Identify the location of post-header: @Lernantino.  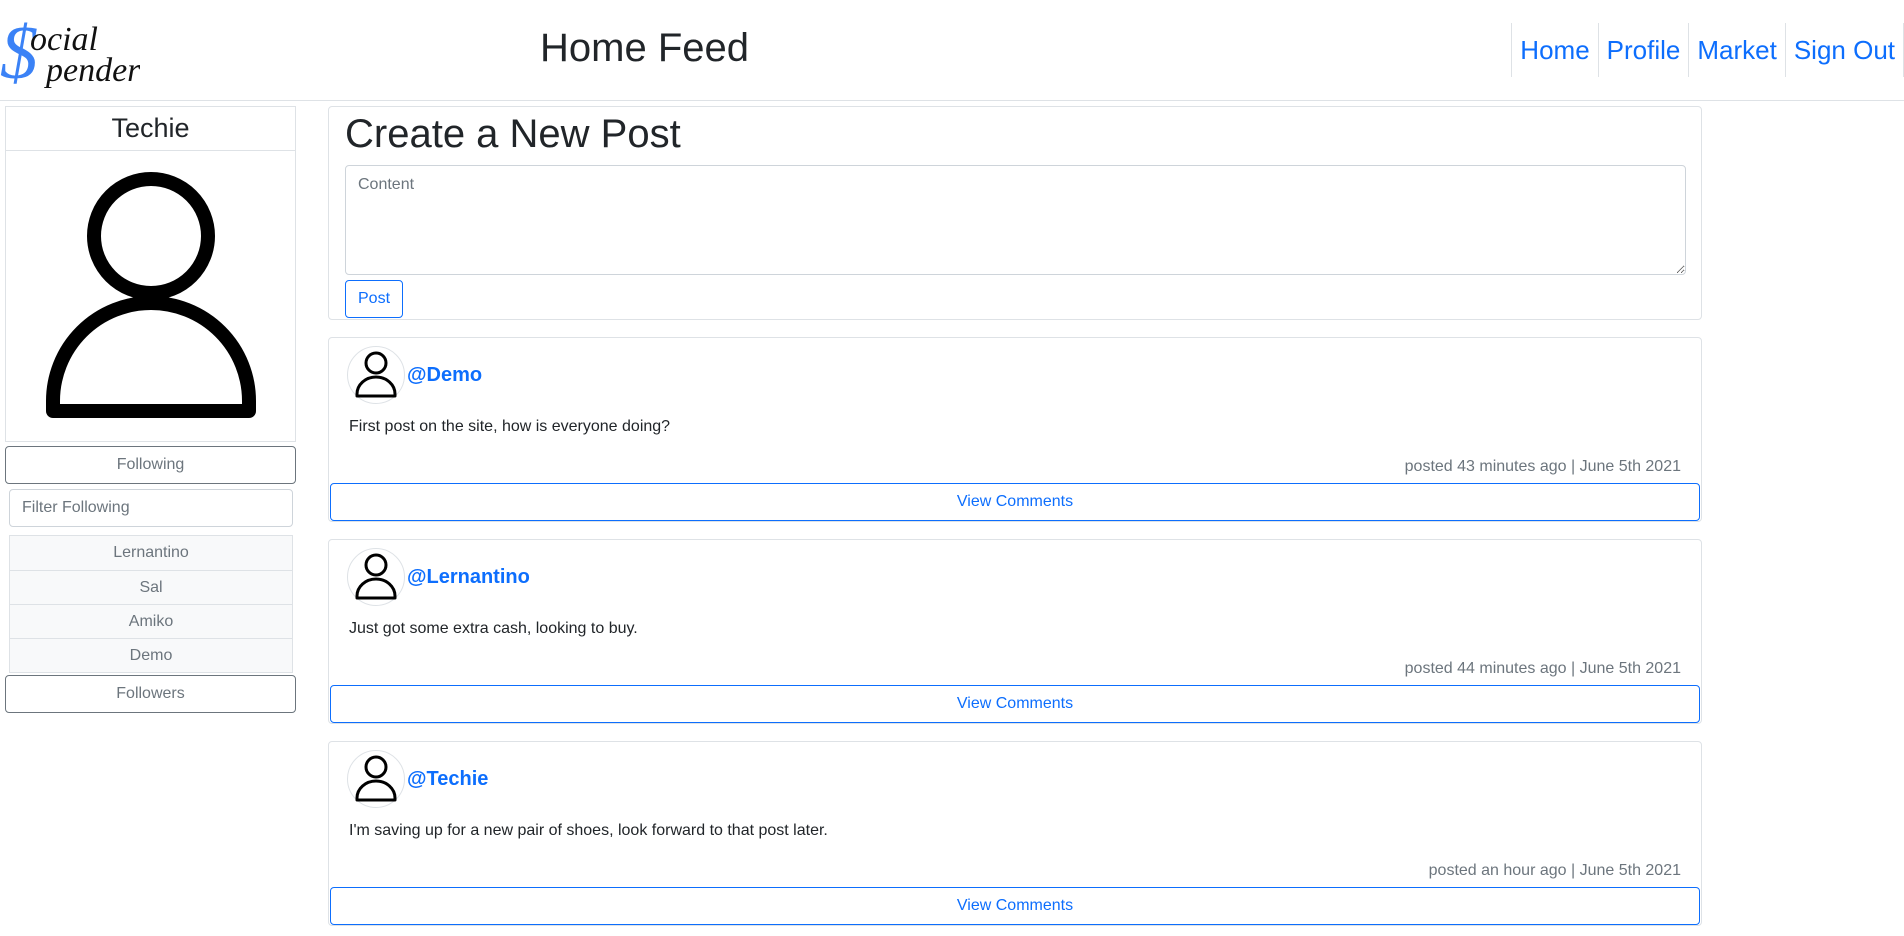
(438, 577).